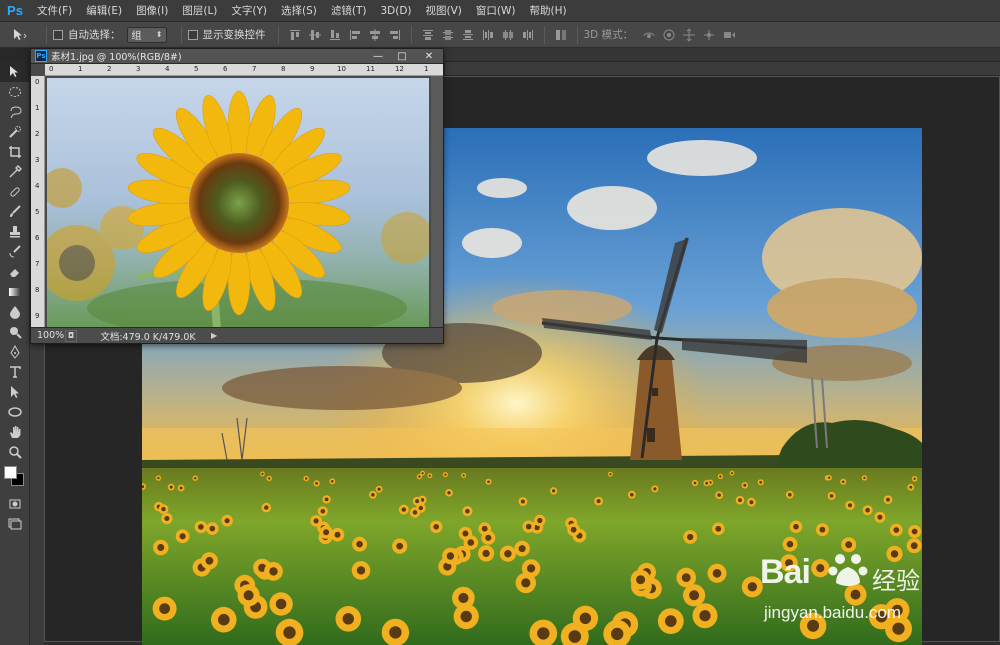 The width and height of the screenshot is (1000, 645). What do you see at coordinates (15, 524) in the screenshot?
I see `tool-screen-mode` at bounding box center [15, 524].